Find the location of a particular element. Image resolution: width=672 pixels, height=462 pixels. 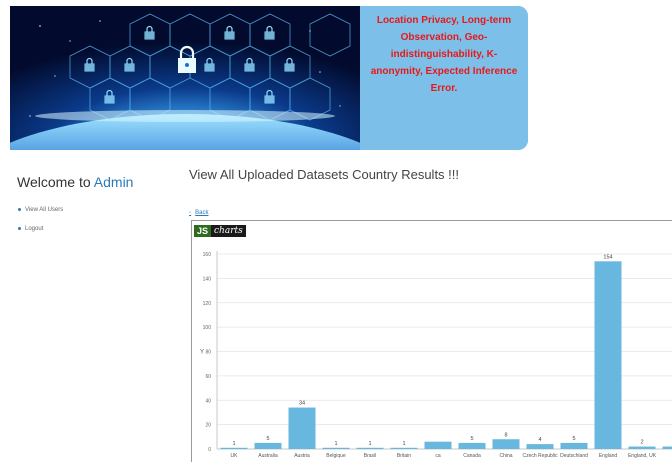

bar-value-label: 34 is located at coordinates (302, 404).